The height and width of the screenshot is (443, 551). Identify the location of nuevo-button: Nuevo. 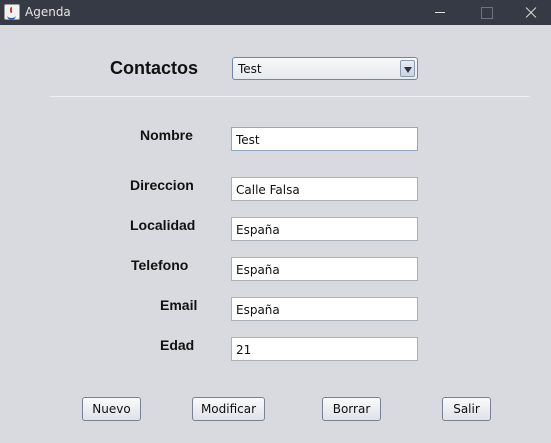
(111, 409).